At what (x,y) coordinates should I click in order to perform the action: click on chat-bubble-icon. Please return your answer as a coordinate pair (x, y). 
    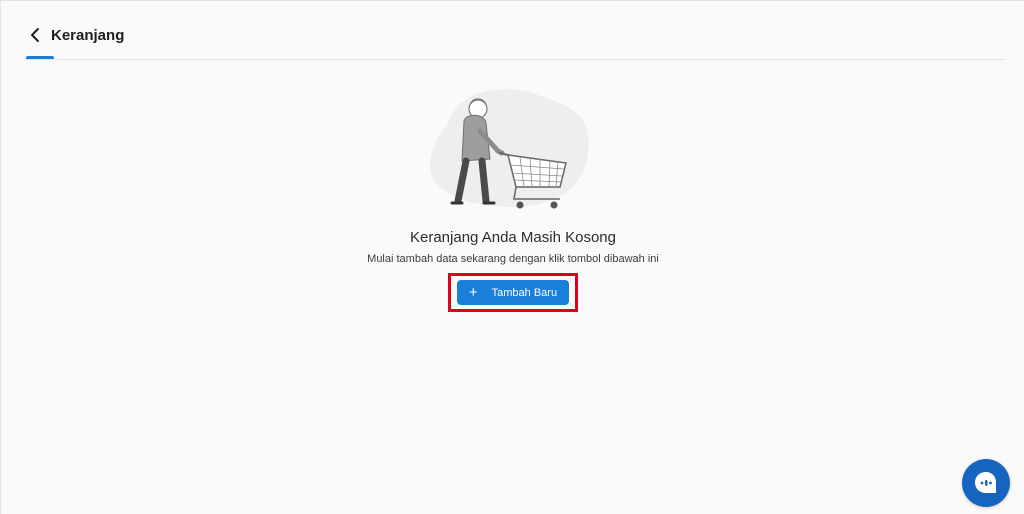
    Looking at the image, I should click on (985, 482).